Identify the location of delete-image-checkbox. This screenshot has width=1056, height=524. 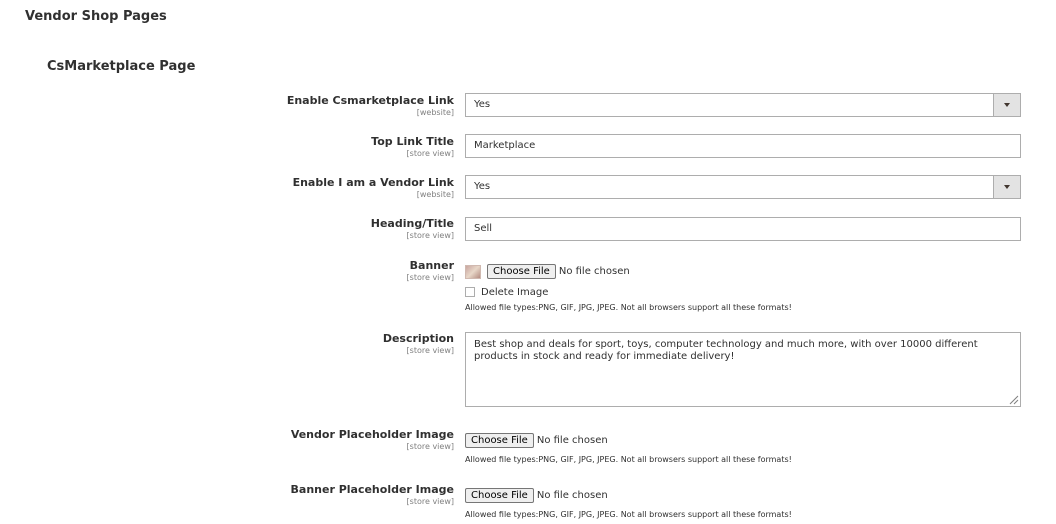
(470, 292).